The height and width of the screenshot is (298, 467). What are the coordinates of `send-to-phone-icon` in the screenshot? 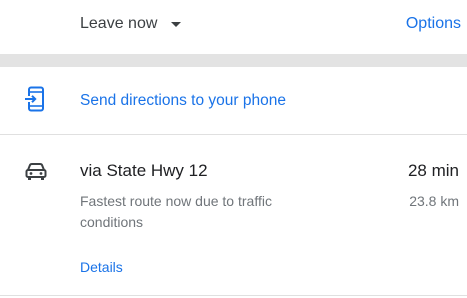 It's located at (34, 99).